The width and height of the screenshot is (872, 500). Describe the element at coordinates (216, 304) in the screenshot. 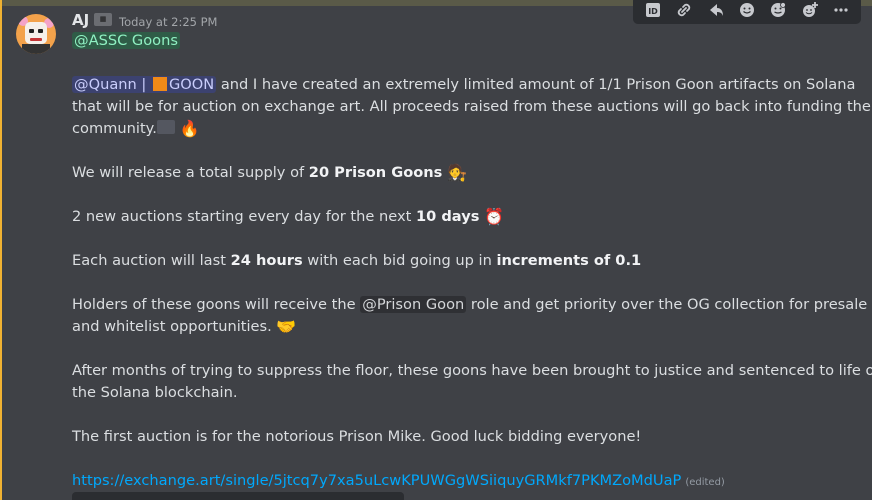

I see `message-text: Holders of these goons will receive the` at that location.